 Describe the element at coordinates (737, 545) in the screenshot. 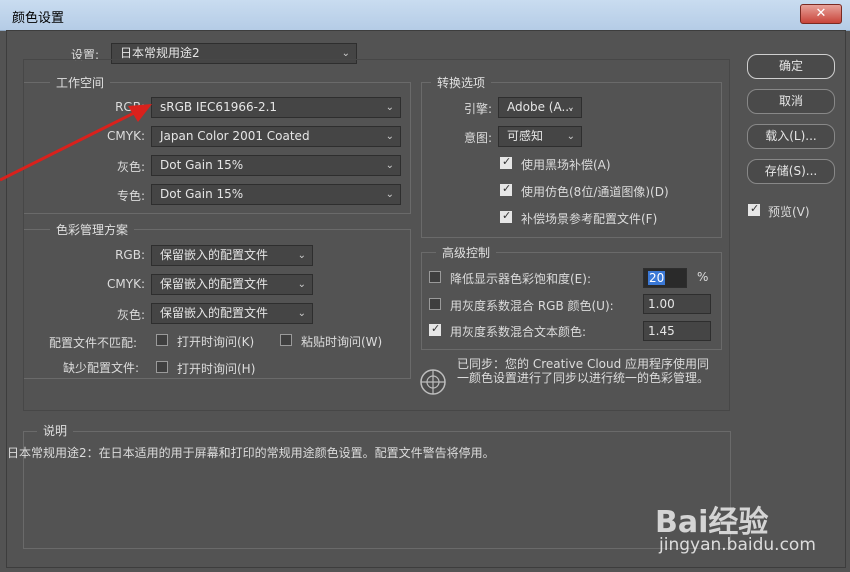

I see `watermark-url: jingyan.baidu.com` at that location.